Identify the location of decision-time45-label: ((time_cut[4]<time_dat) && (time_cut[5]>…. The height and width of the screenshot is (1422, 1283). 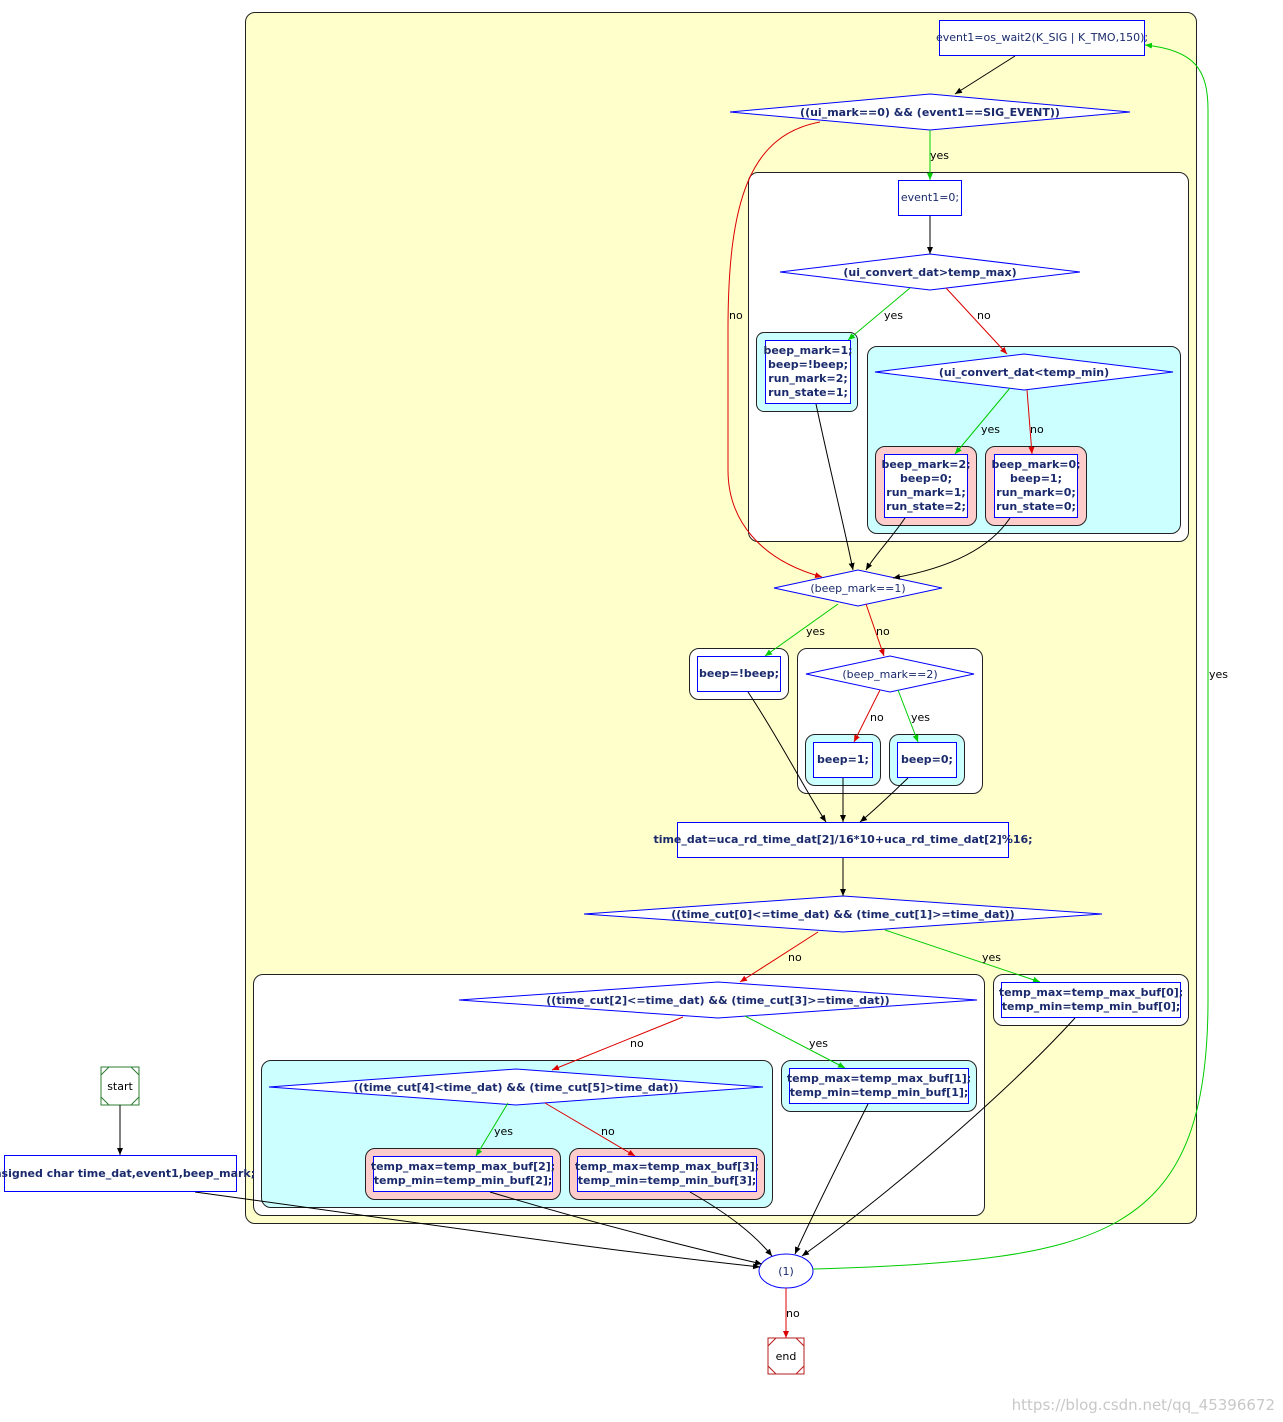
(516, 1087).